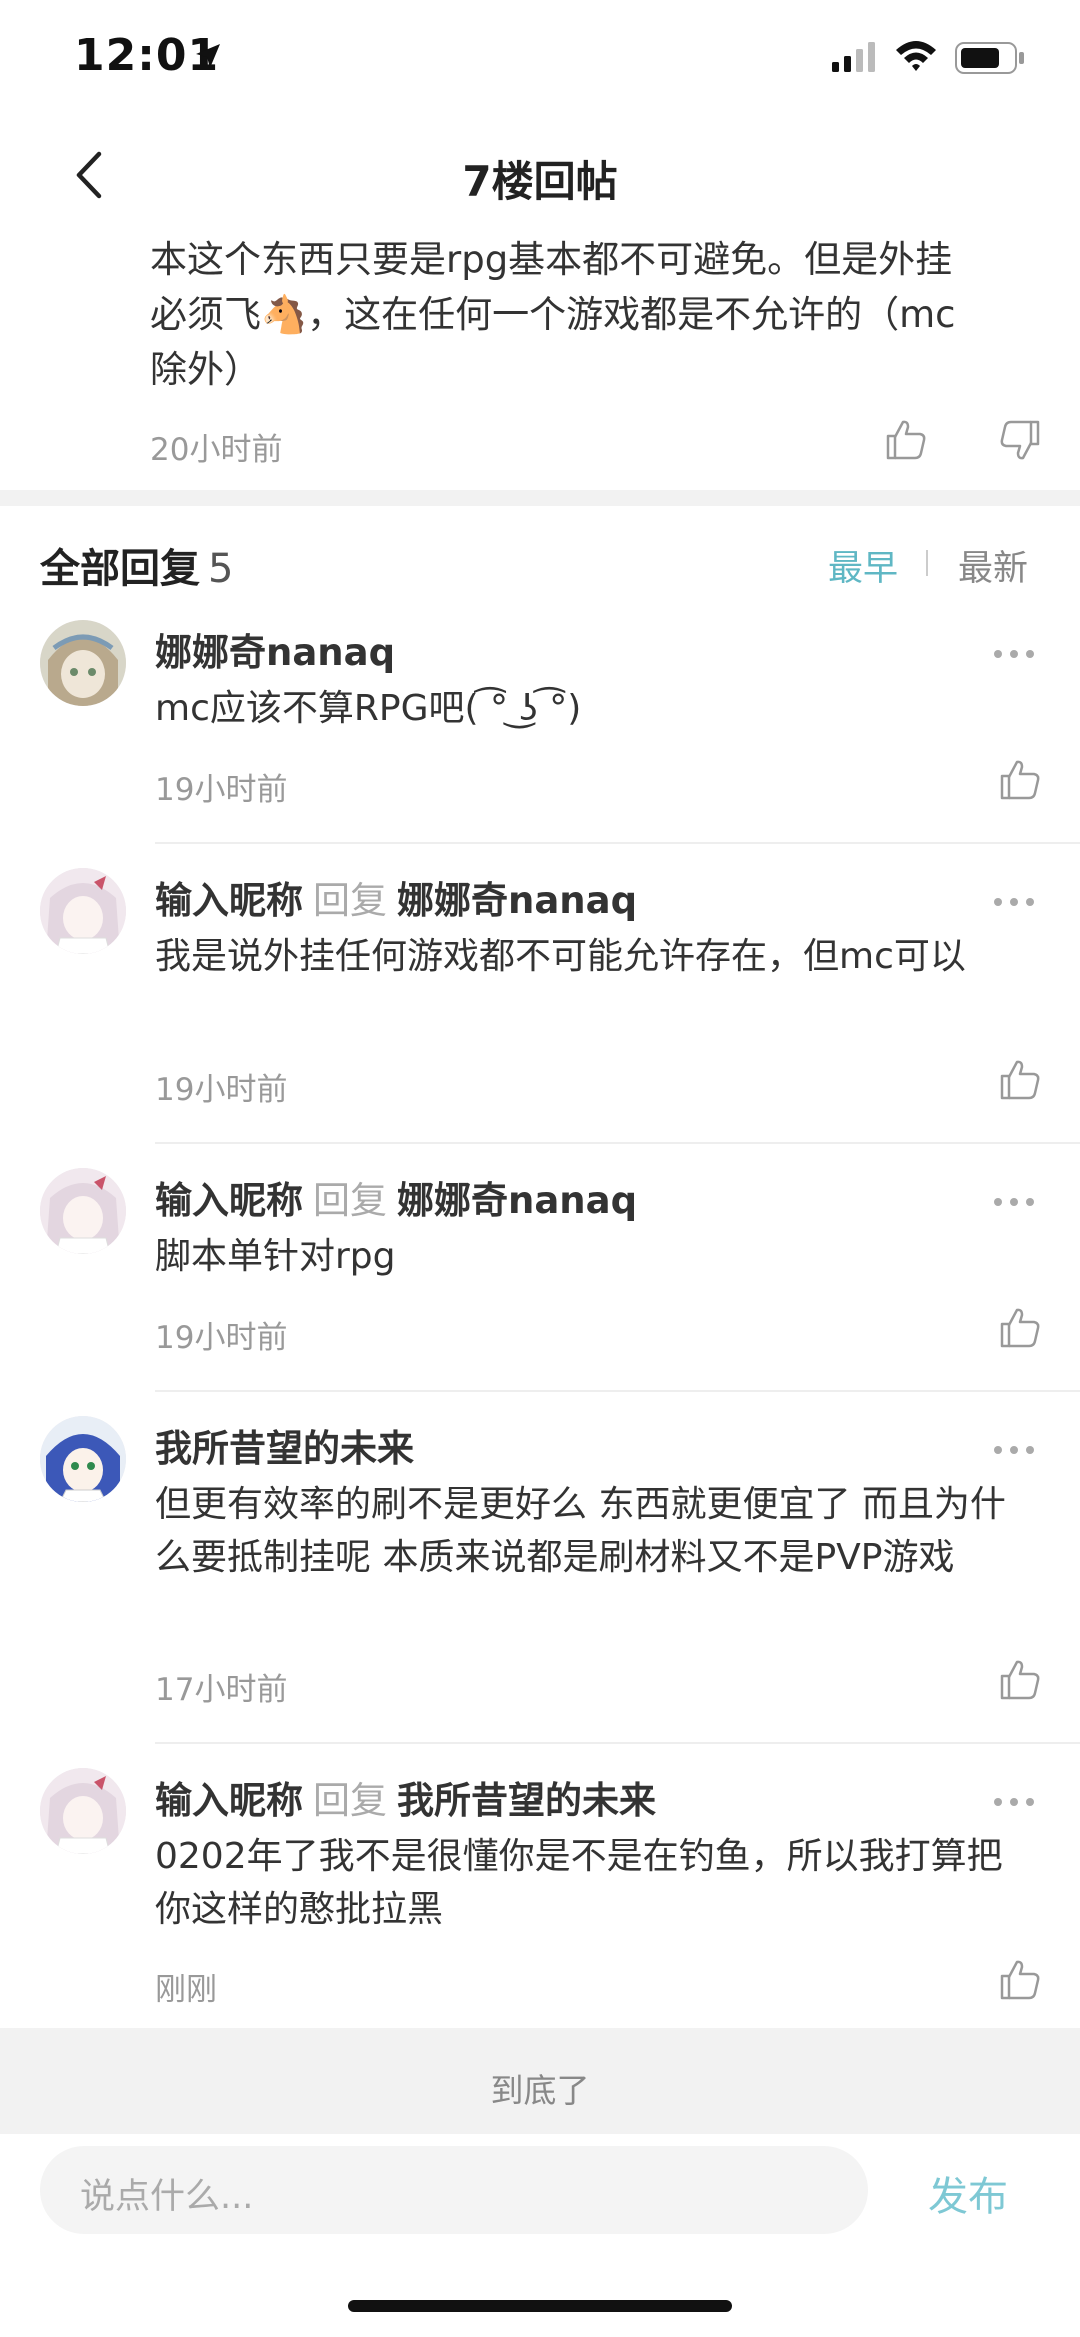  Describe the element at coordinates (579, 1883) in the screenshot. I see `reply-text: 0202年了我不是很懂你是不是在钓鱼，所以我打算把你这样的憨批拉黑` at that location.